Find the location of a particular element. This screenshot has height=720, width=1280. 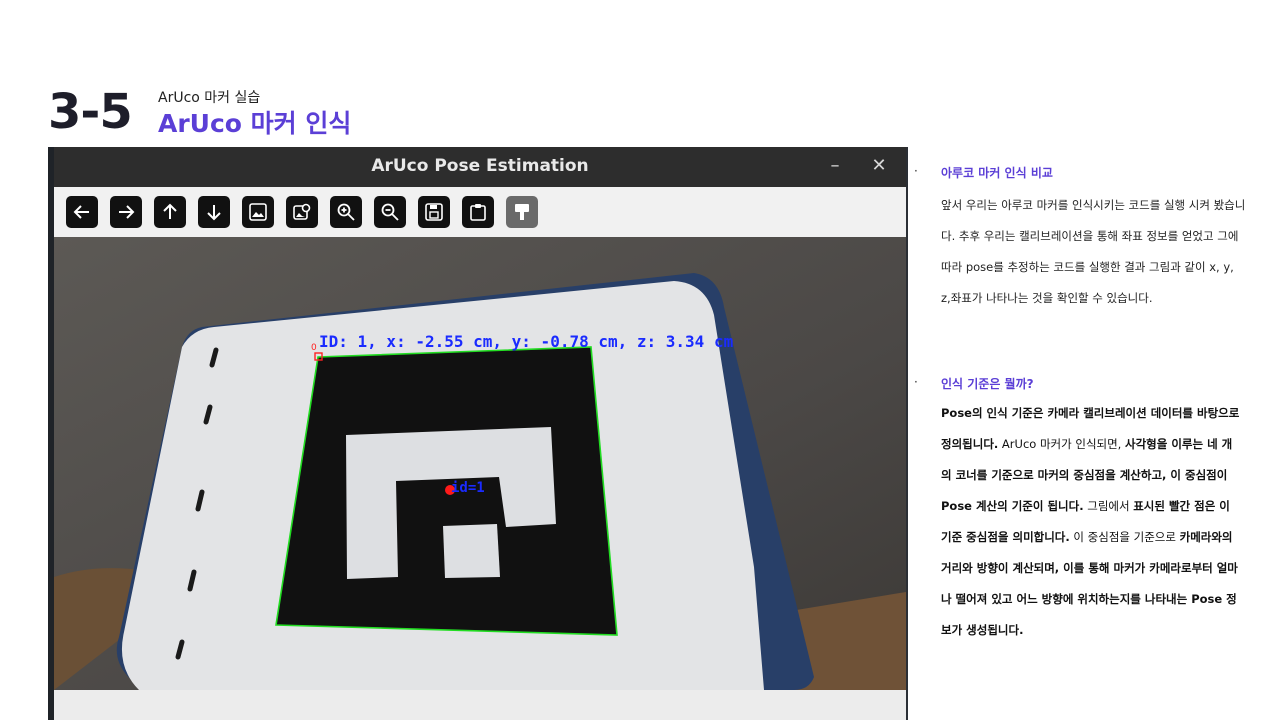

window-title: ArUco Pose Estimation is located at coordinates (480, 166).